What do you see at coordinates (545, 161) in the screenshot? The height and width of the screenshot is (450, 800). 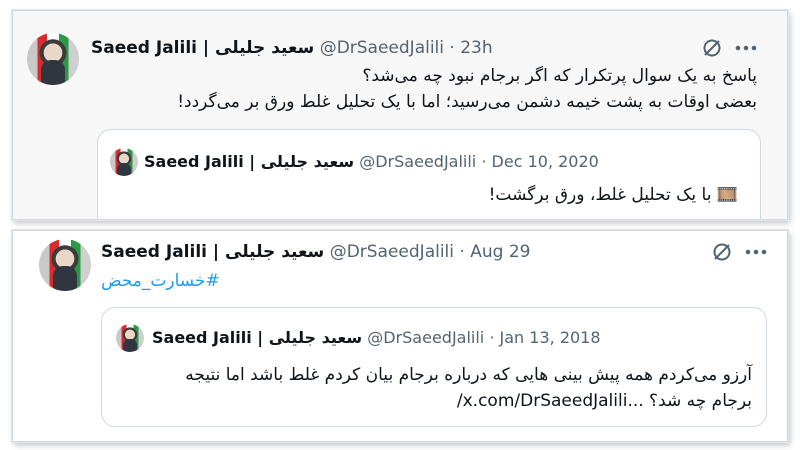 I see `quoted-tweet-timestamp: Dec 10, 2020` at bounding box center [545, 161].